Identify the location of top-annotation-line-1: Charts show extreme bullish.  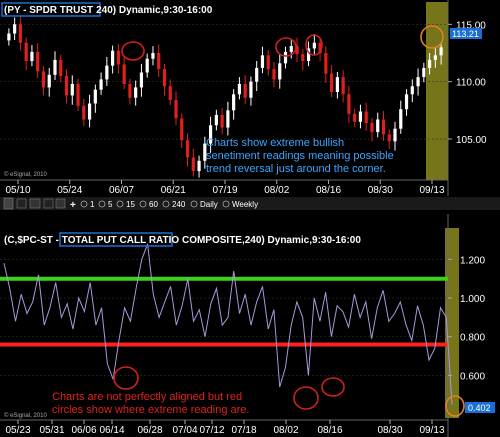
(275, 143).